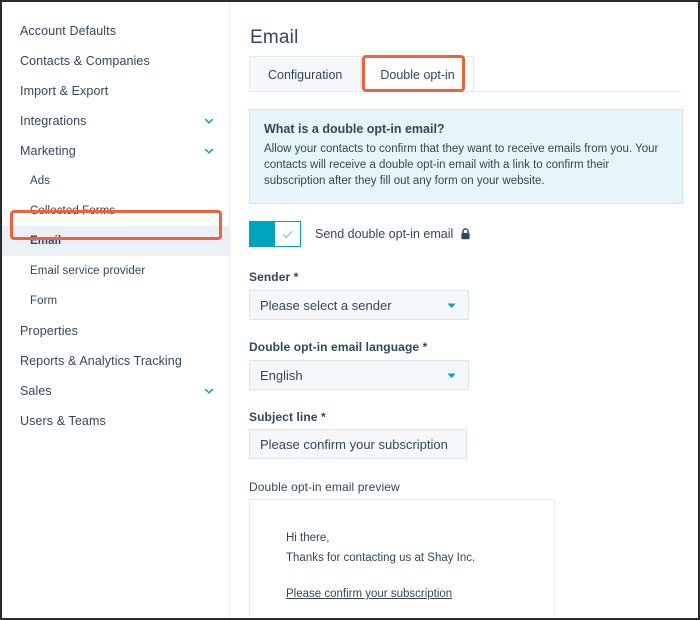 The width and height of the screenshot is (700, 620). What do you see at coordinates (326, 305) in the screenshot?
I see `sender-value: Please select a sender` at bounding box center [326, 305].